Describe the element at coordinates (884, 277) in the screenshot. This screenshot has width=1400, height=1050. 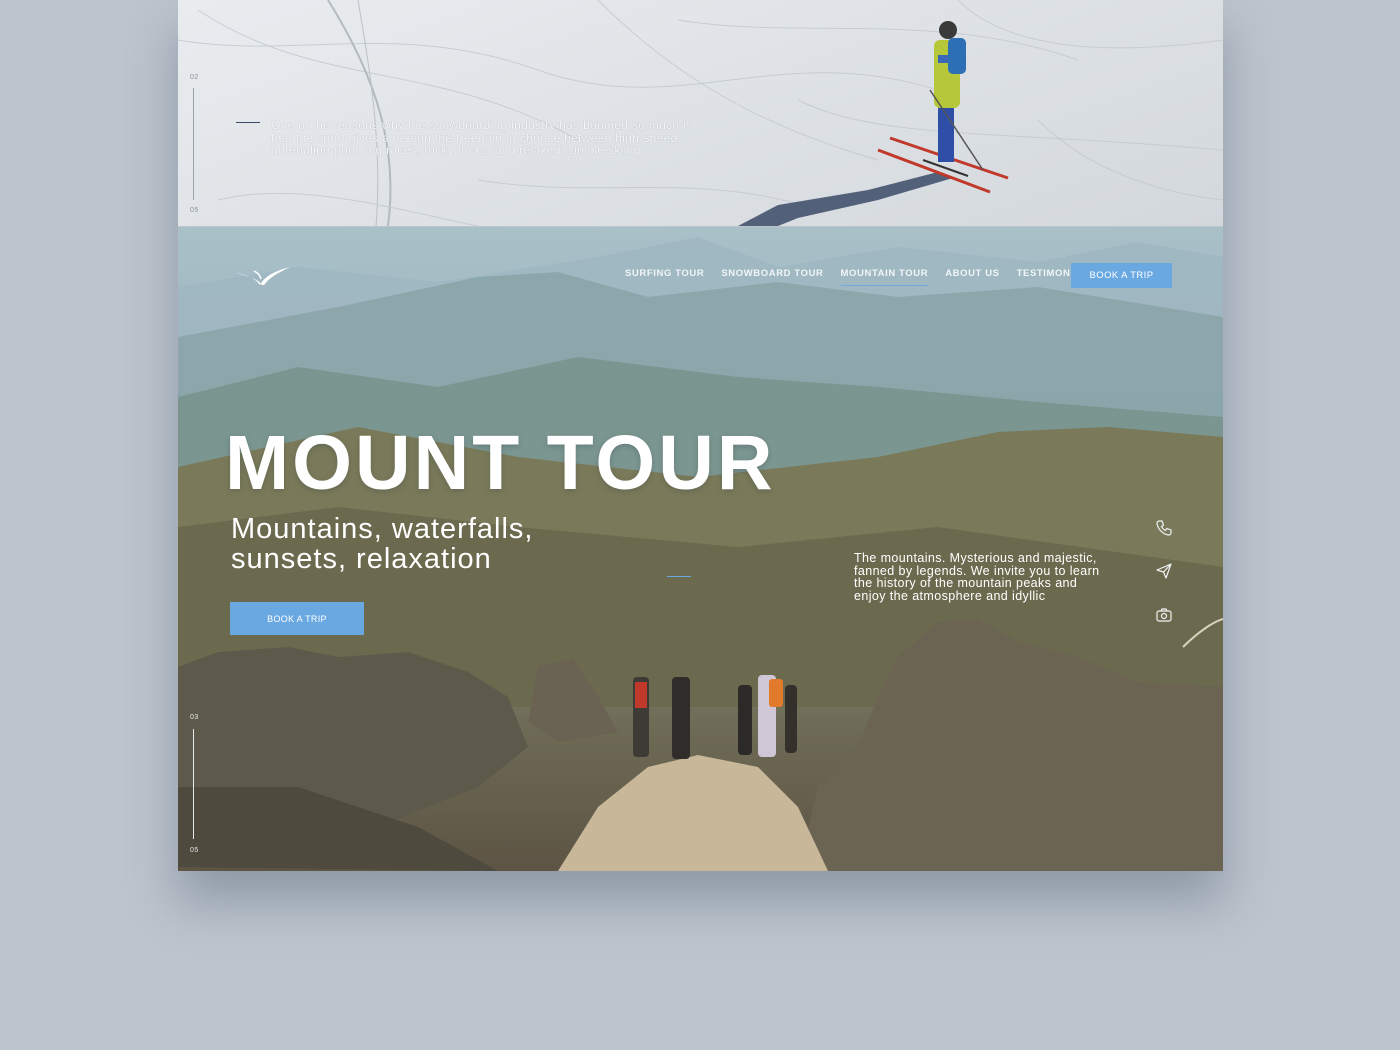
I see `nav-mountain-tour: MOUNTAIN TOUR` at that location.